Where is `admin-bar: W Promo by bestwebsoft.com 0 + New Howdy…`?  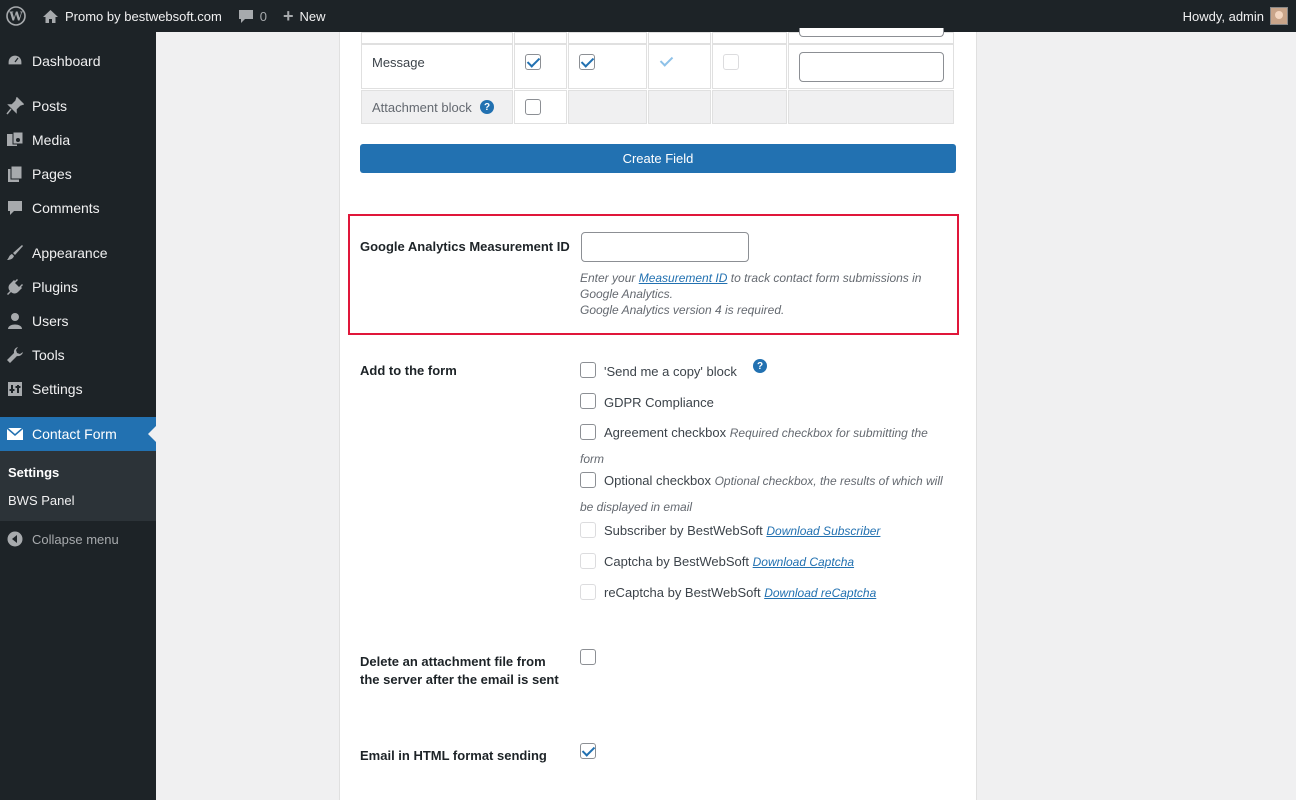
admin-bar: W Promo by bestwebsoft.com 0 + New Howdy… is located at coordinates (648, 16).